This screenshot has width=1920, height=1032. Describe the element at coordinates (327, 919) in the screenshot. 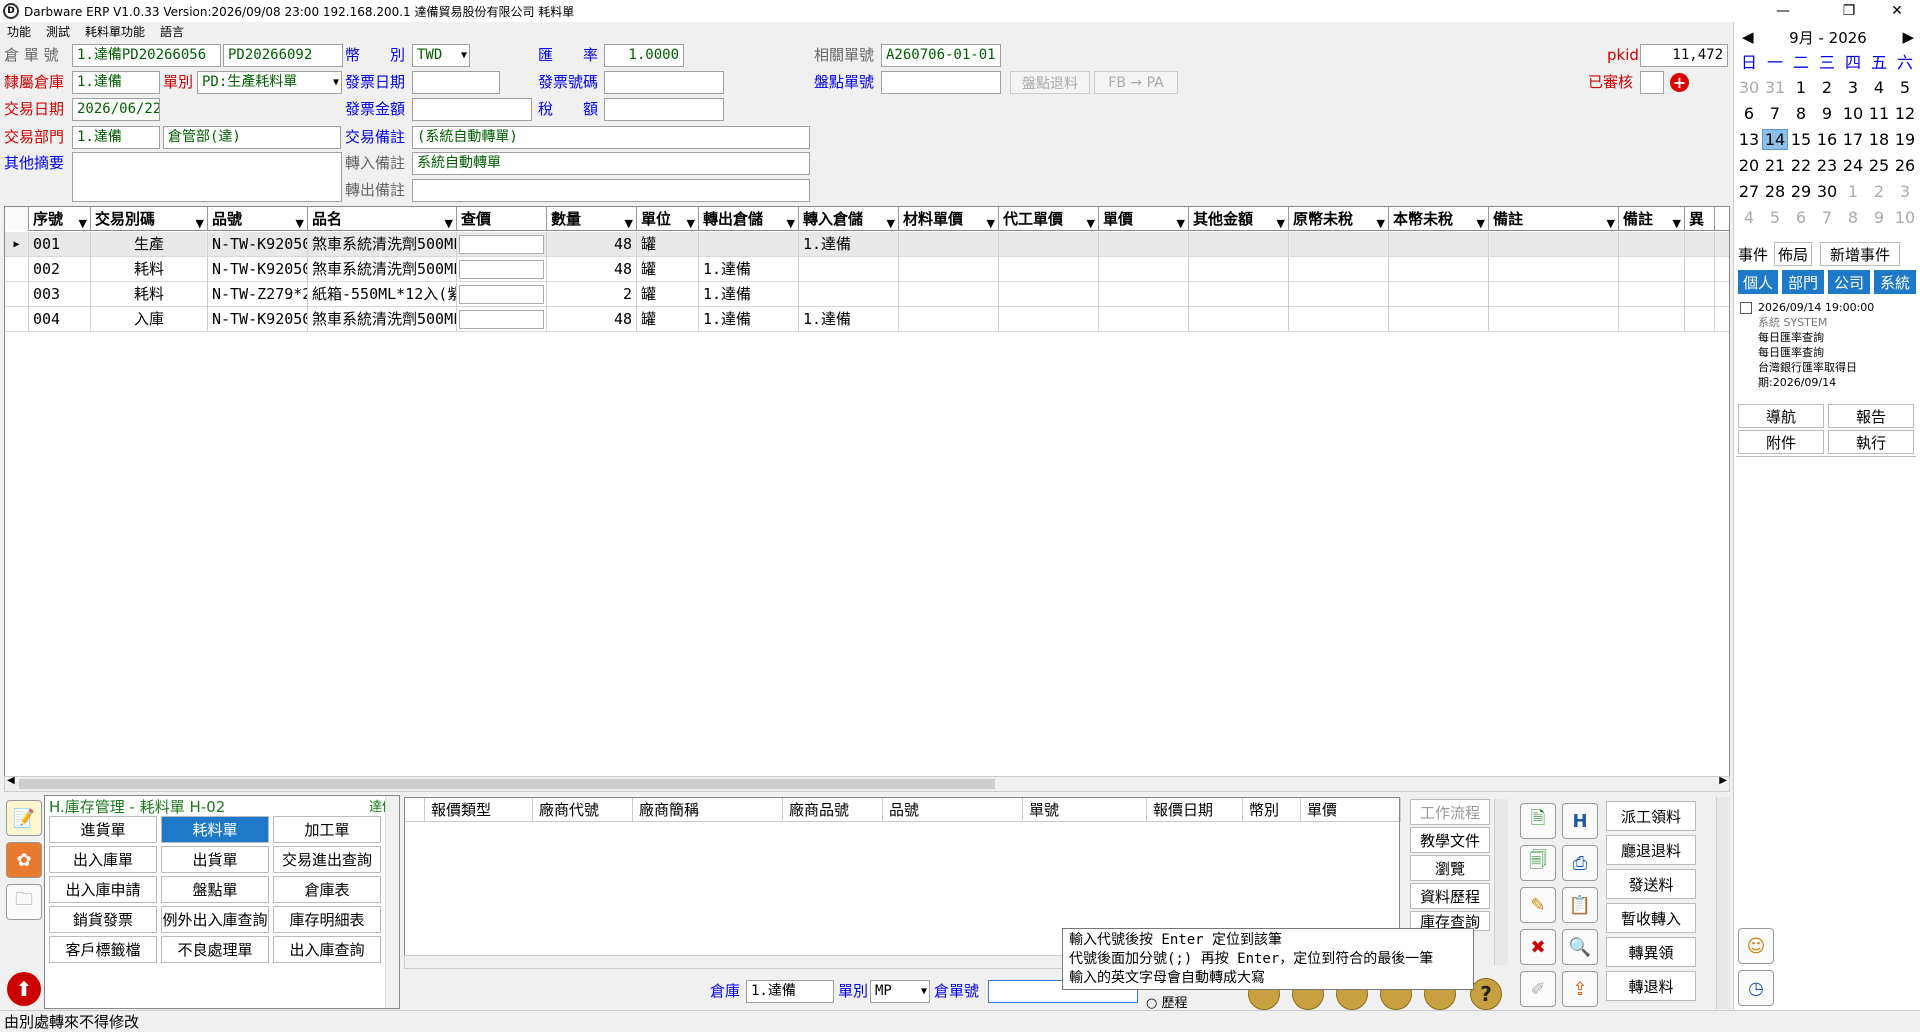

I see `nav-stock-detail: 庫存明細表` at that location.